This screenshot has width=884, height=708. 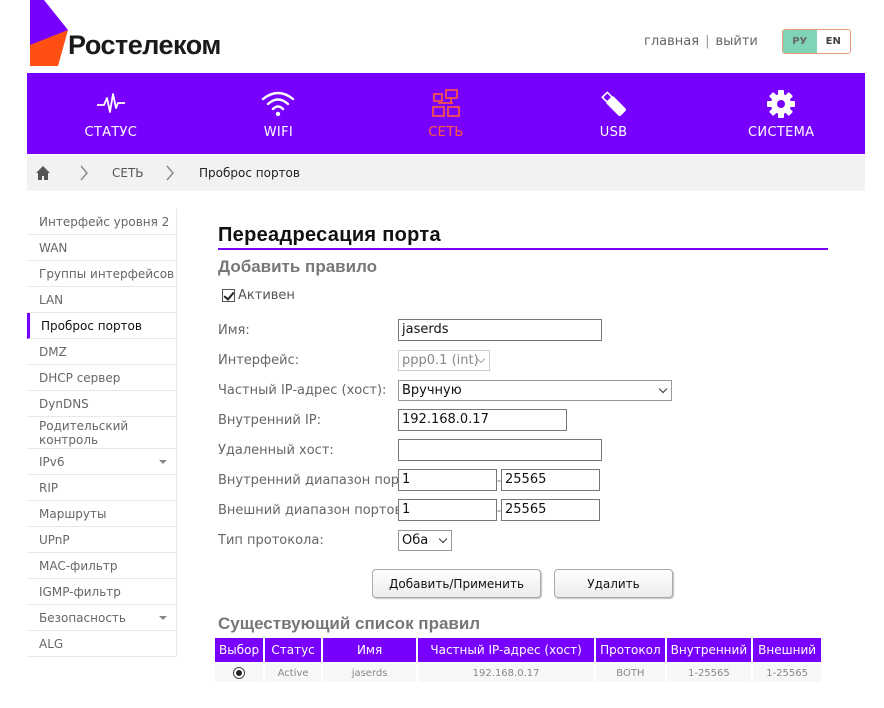 What do you see at coordinates (278, 104) in the screenshot?
I see `wifi-icon` at bounding box center [278, 104].